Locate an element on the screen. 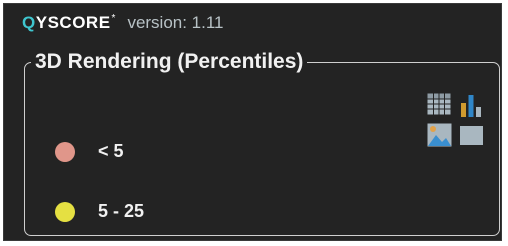 This screenshot has height=246, width=508. logo-text: YSCORE is located at coordinates (73, 22).